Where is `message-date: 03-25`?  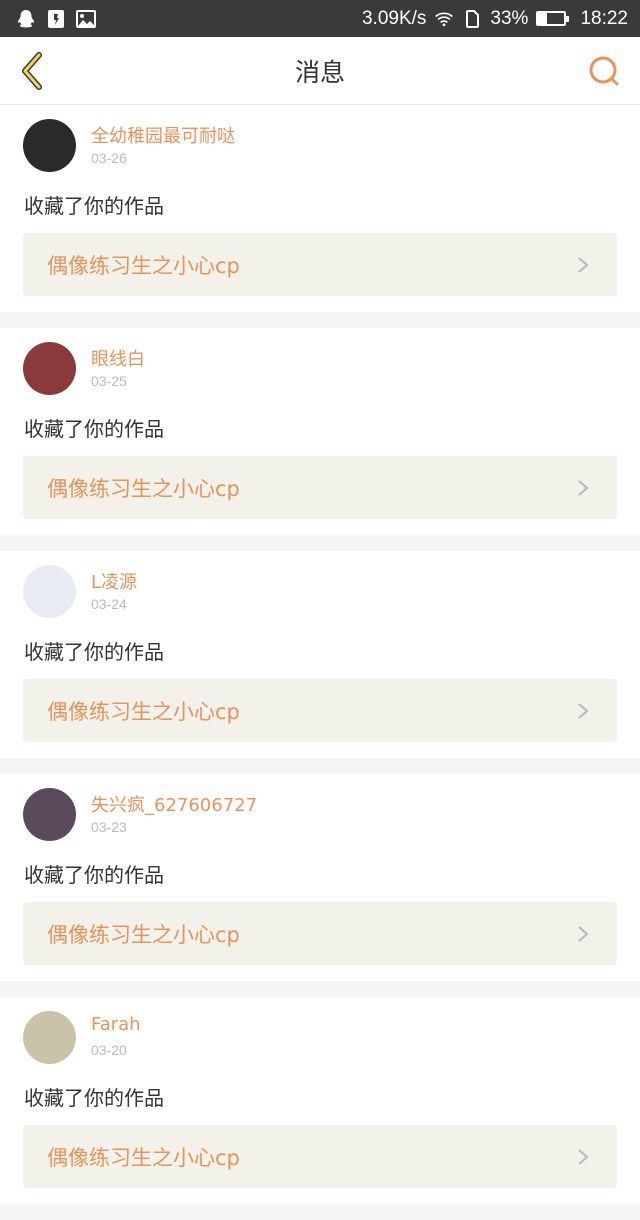
message-date: 03-25 is located at coordinates (109, 381).